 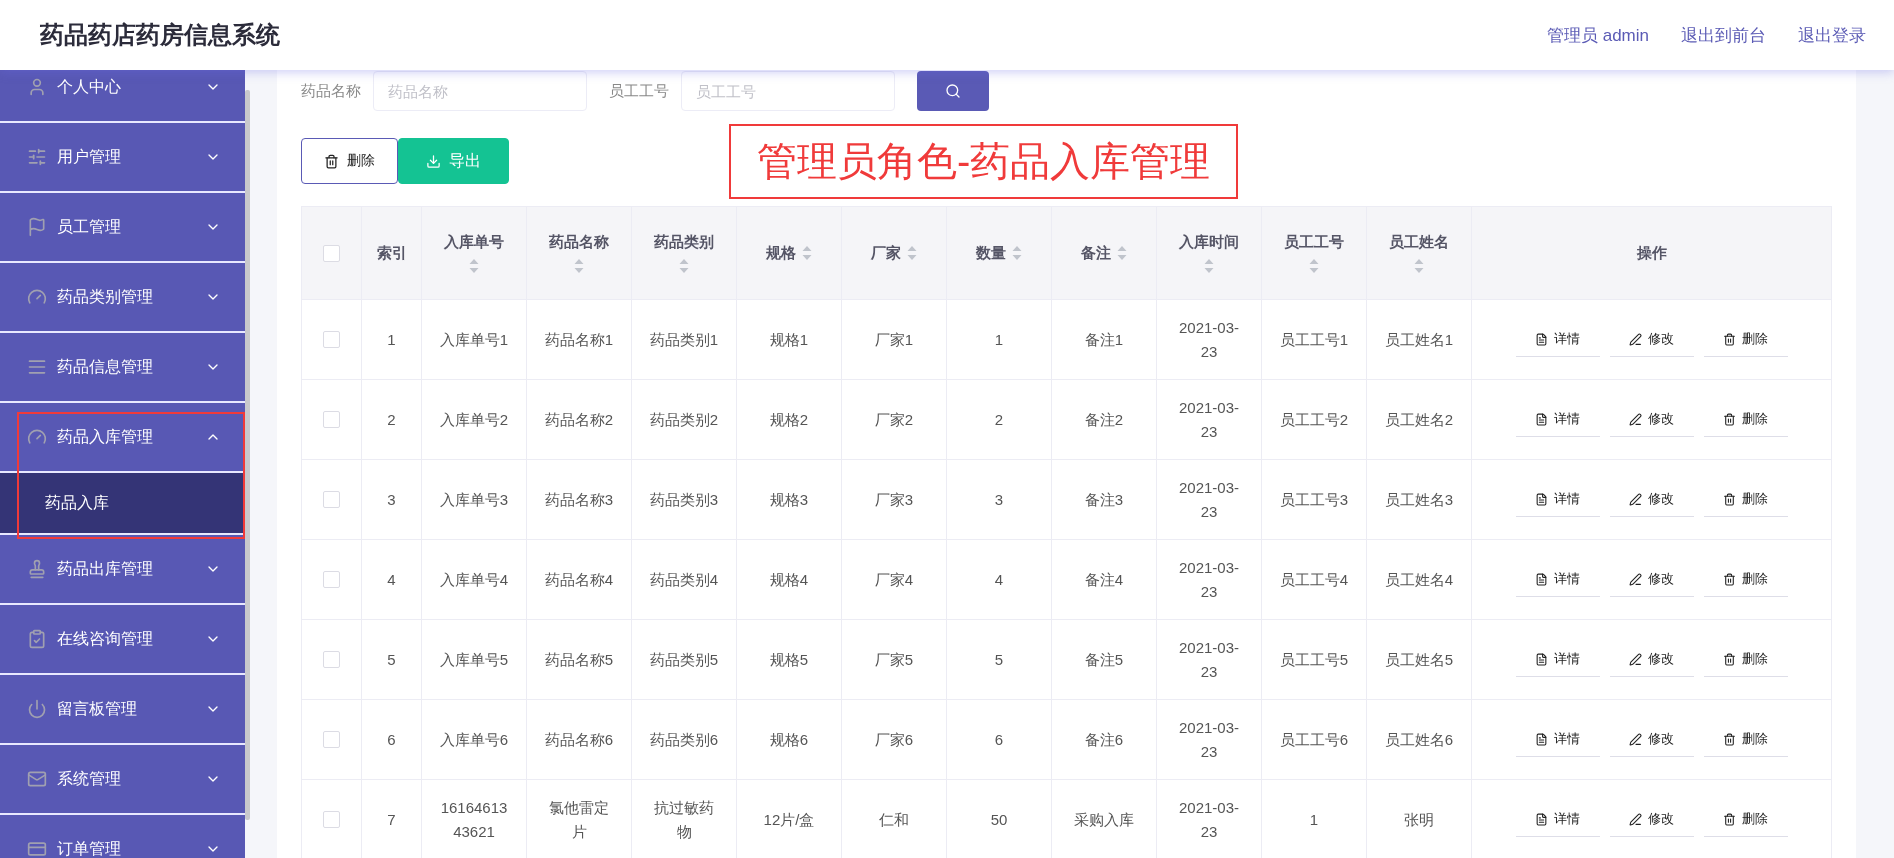 I want to click on flag-icon, so click(x=37, y=227).